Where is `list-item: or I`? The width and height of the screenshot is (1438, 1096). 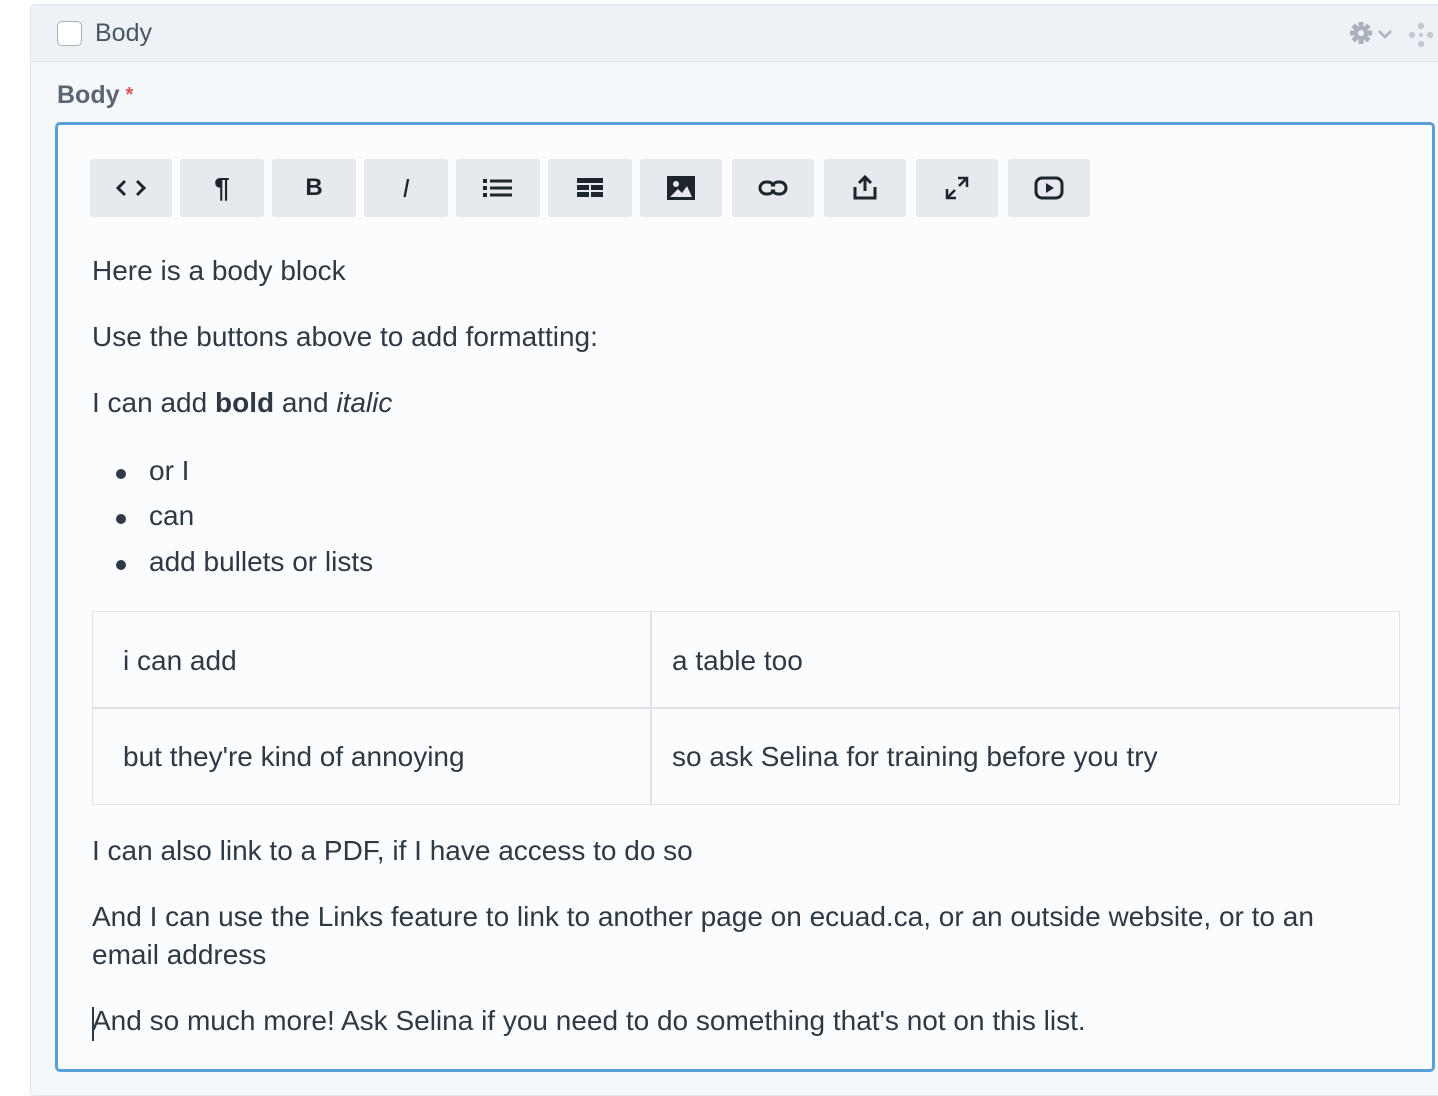
list-item: or I is located at coordinates (169, 470).